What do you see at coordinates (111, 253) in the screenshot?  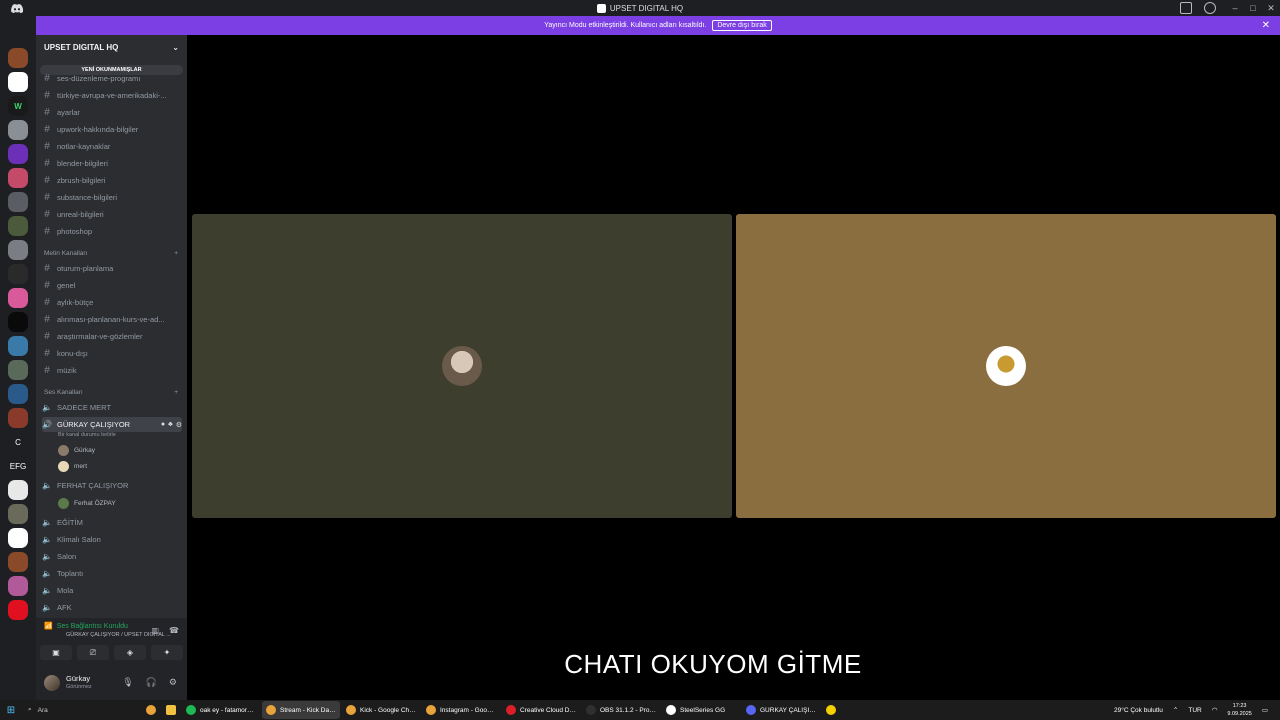 I see `category-text-channels: Metin Kanalları +` at bounding box center [111, 253].